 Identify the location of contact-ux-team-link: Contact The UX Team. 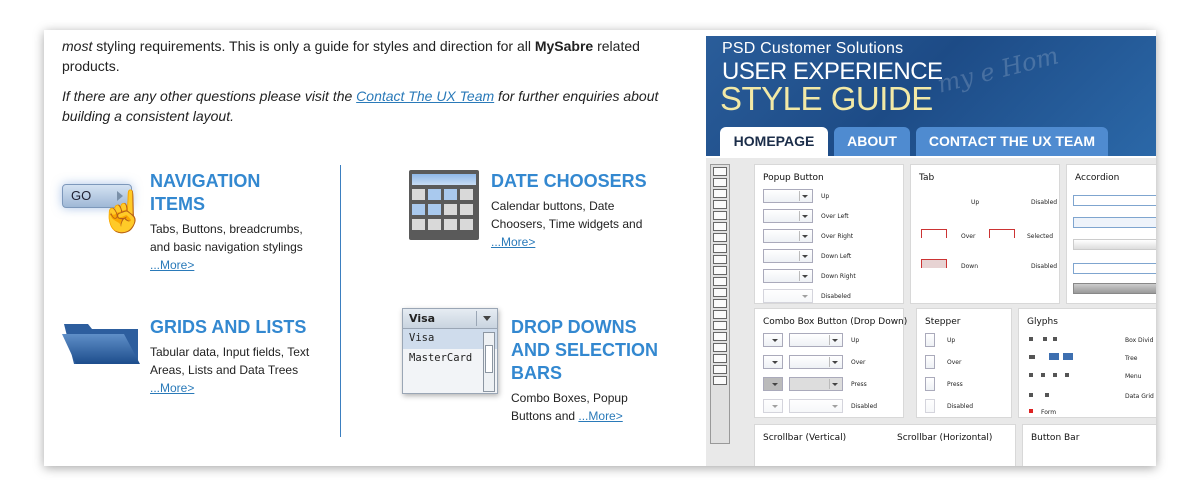
(425, 96).